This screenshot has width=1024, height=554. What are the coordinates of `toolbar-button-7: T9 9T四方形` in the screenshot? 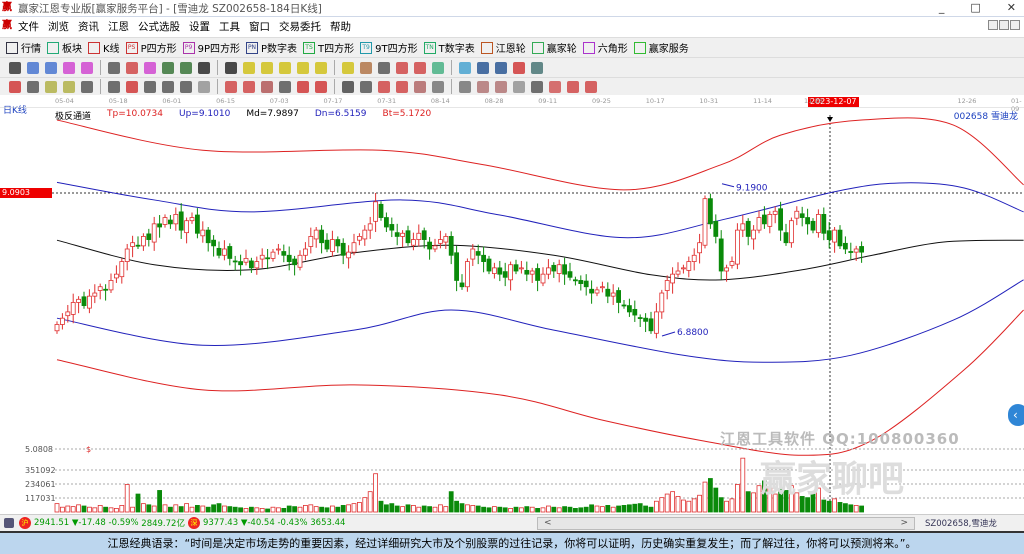 It's located at (389, 47).